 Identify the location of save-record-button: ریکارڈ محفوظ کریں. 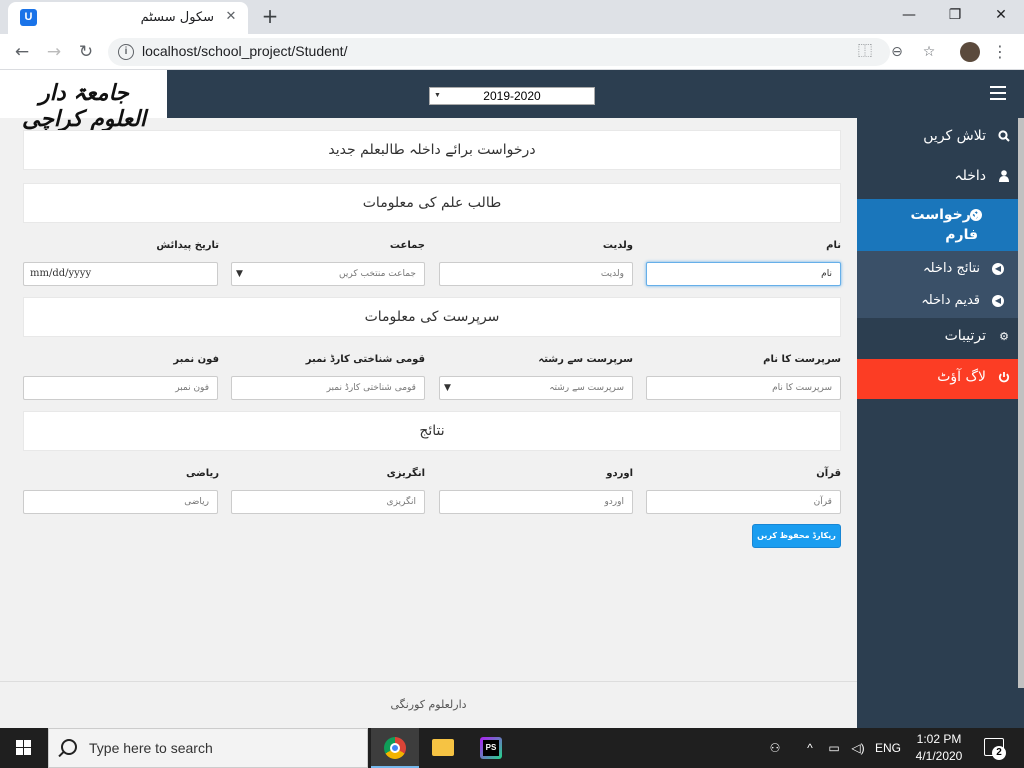
(796, 536).